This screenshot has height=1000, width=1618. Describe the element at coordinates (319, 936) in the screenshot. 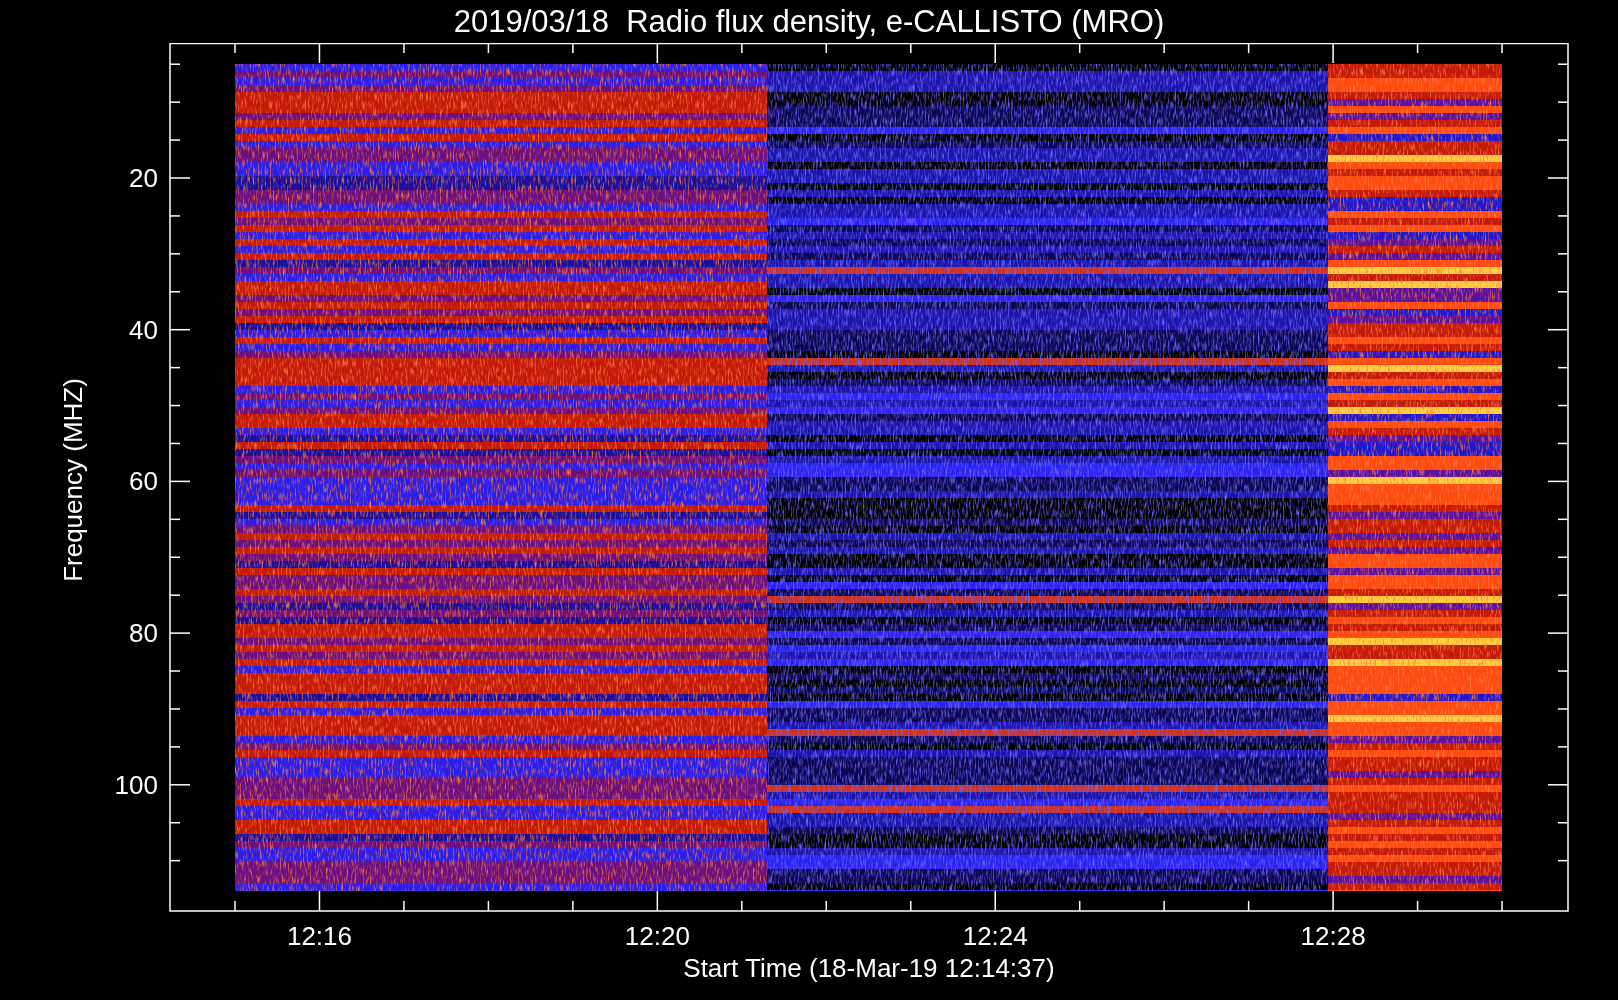

I see `x-tick-label: 12:16` at that location.